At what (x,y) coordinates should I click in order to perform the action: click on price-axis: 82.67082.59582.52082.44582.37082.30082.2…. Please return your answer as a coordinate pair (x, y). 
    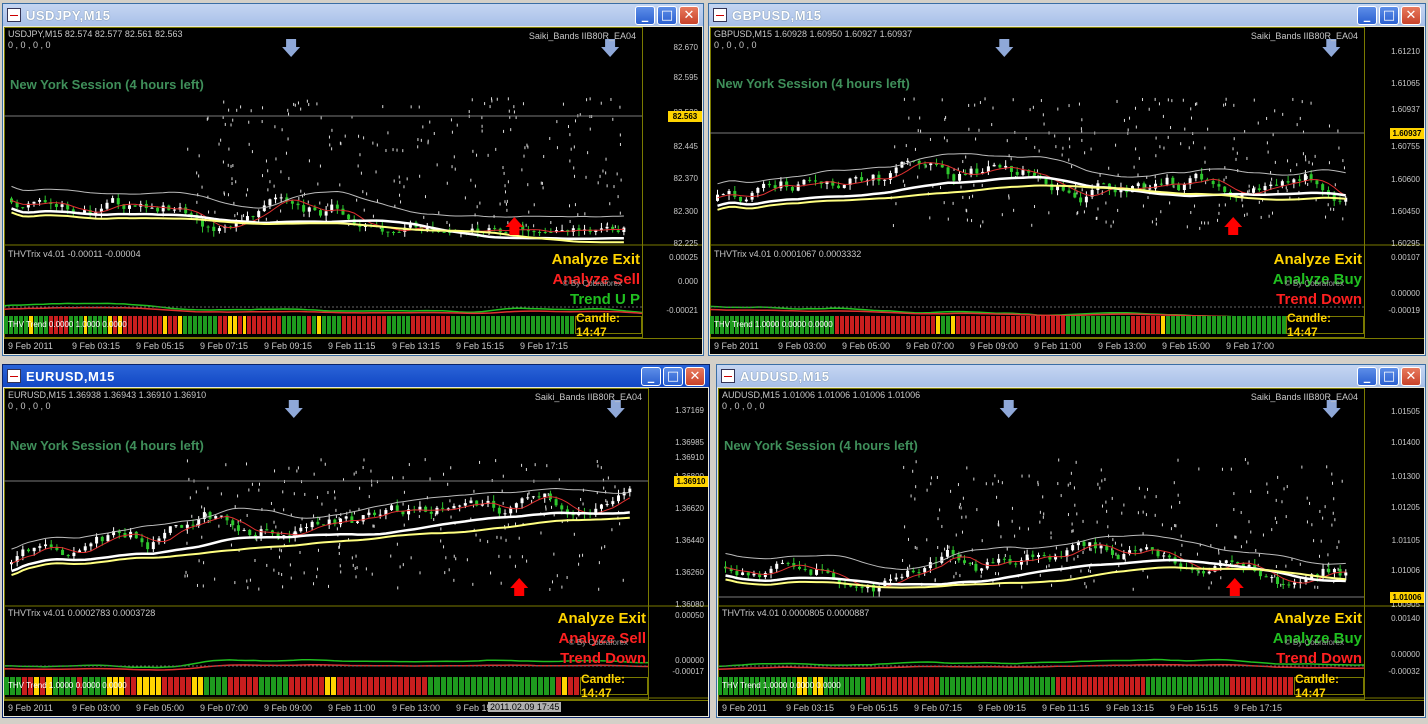
    Looking at the image, I should click on (672, 182).